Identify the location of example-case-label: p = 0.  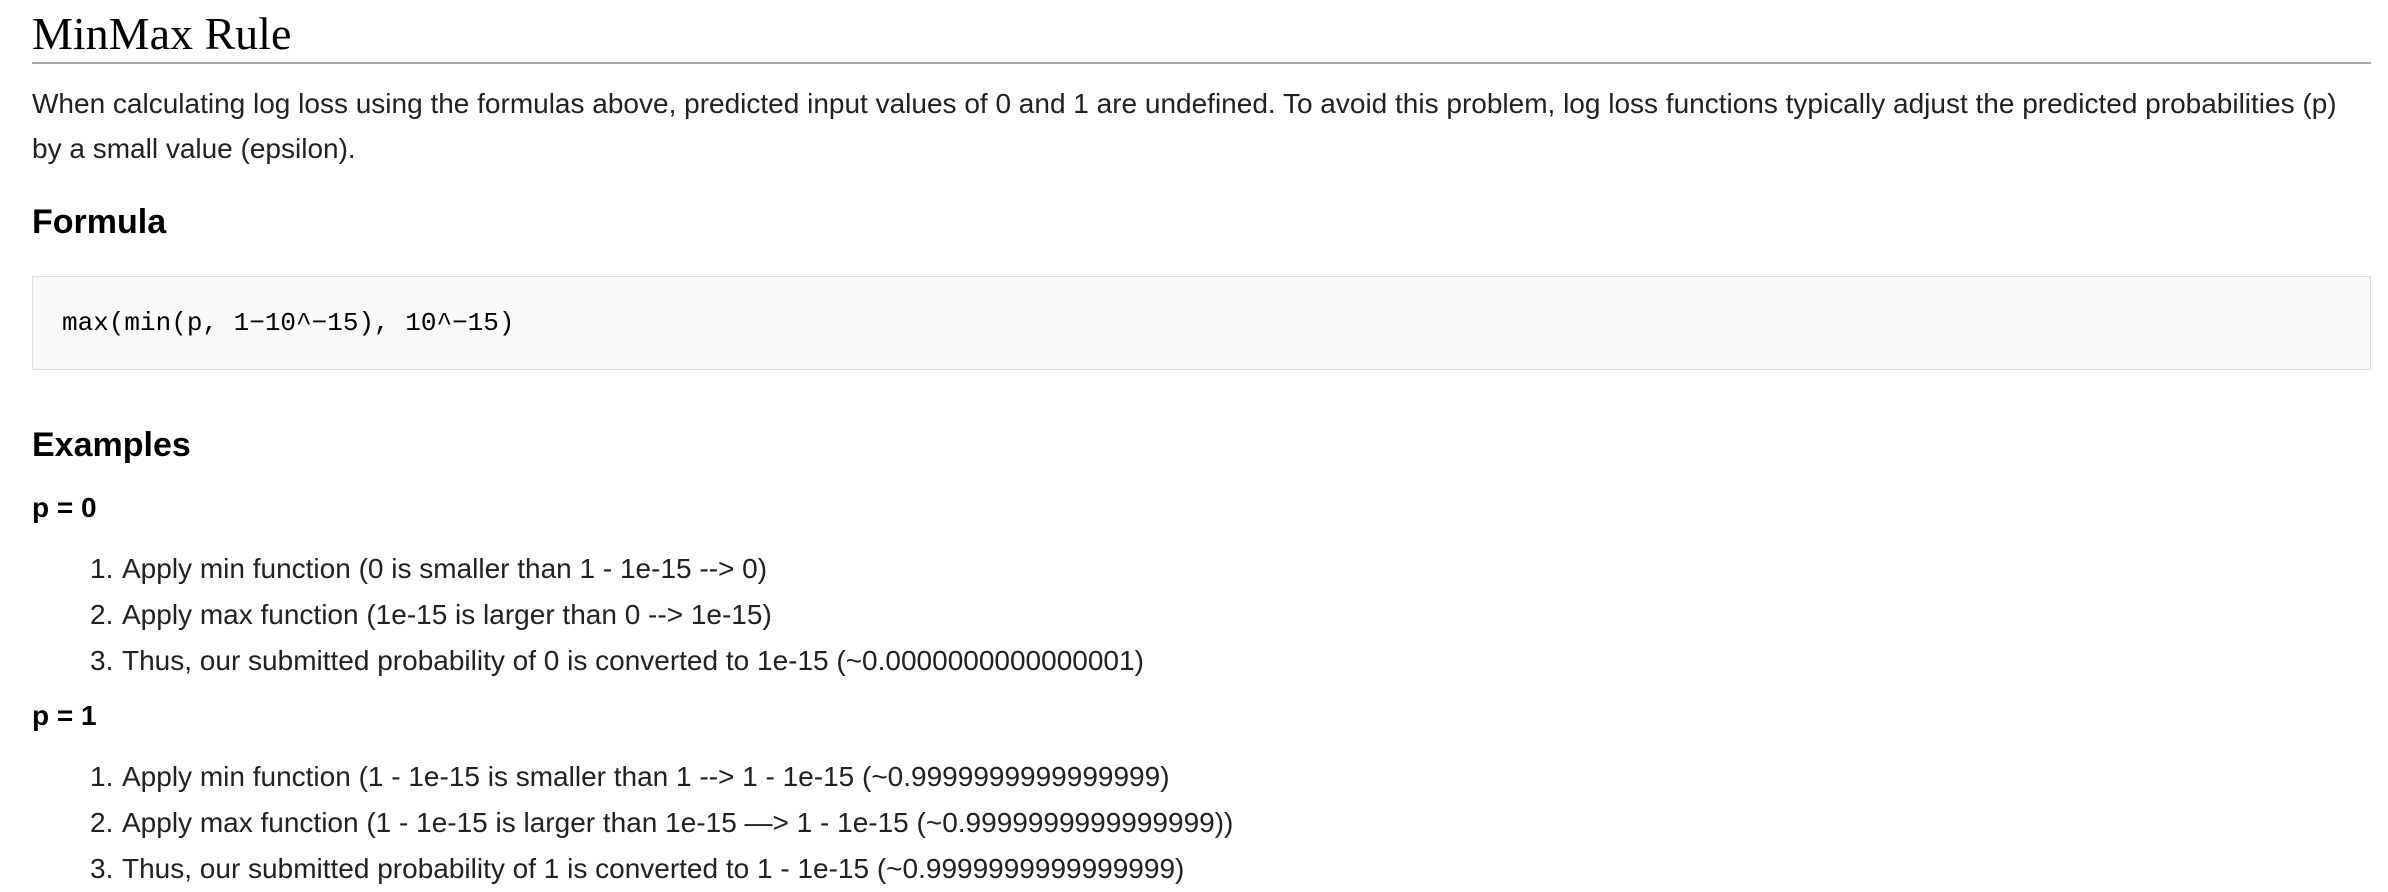
(64, 507).